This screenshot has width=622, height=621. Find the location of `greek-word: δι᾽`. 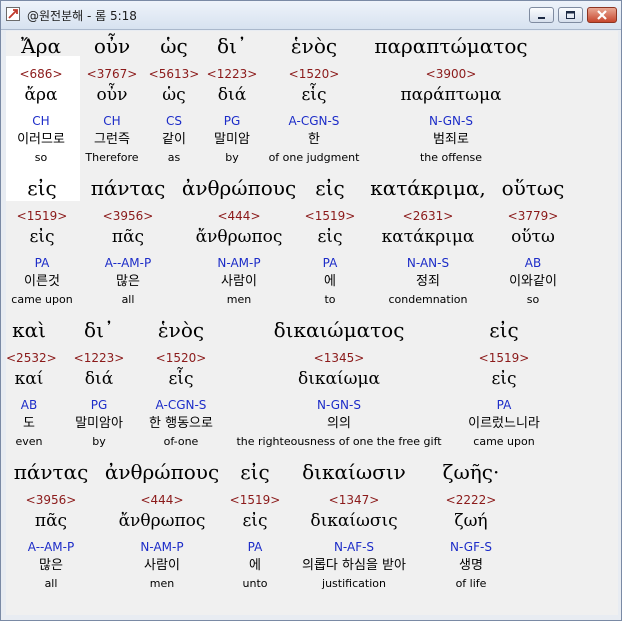

greek-word: δι᾽ is located at coordinates (232, 46).